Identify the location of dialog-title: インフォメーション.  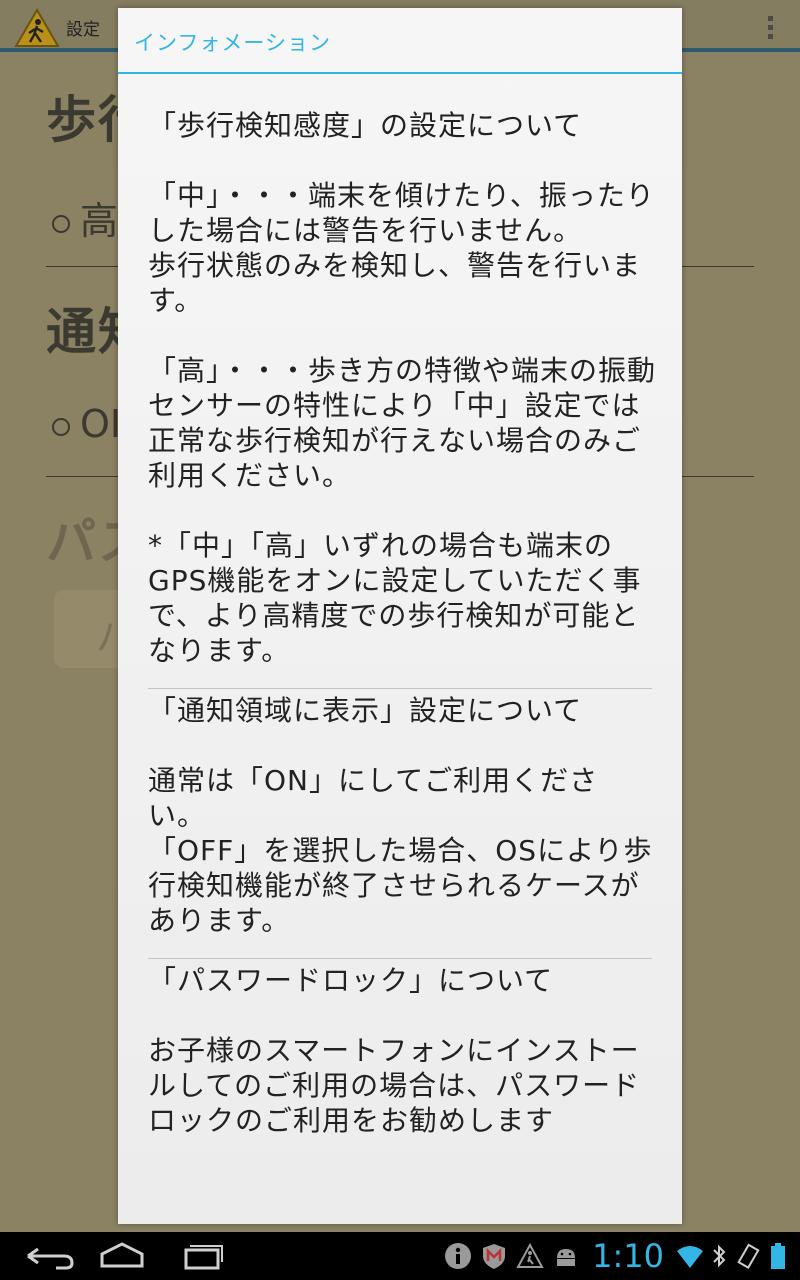
(232, 43).